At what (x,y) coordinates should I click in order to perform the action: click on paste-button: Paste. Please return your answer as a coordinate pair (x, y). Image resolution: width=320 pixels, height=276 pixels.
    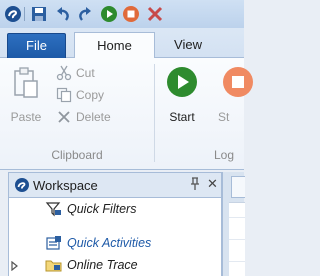
    Looking at the image, I should click on (26, 95).